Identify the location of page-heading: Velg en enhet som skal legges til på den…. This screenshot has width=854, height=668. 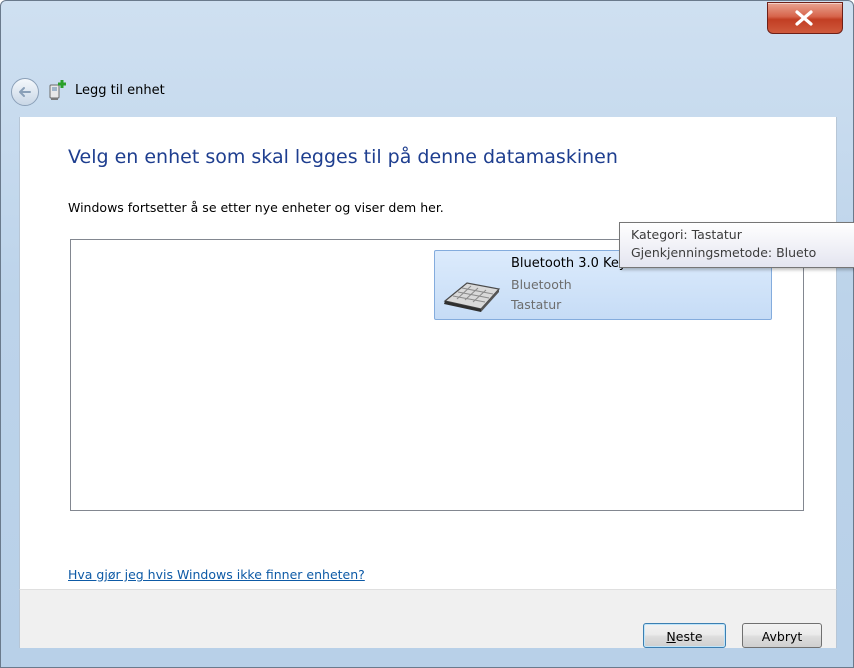
(343, 157).